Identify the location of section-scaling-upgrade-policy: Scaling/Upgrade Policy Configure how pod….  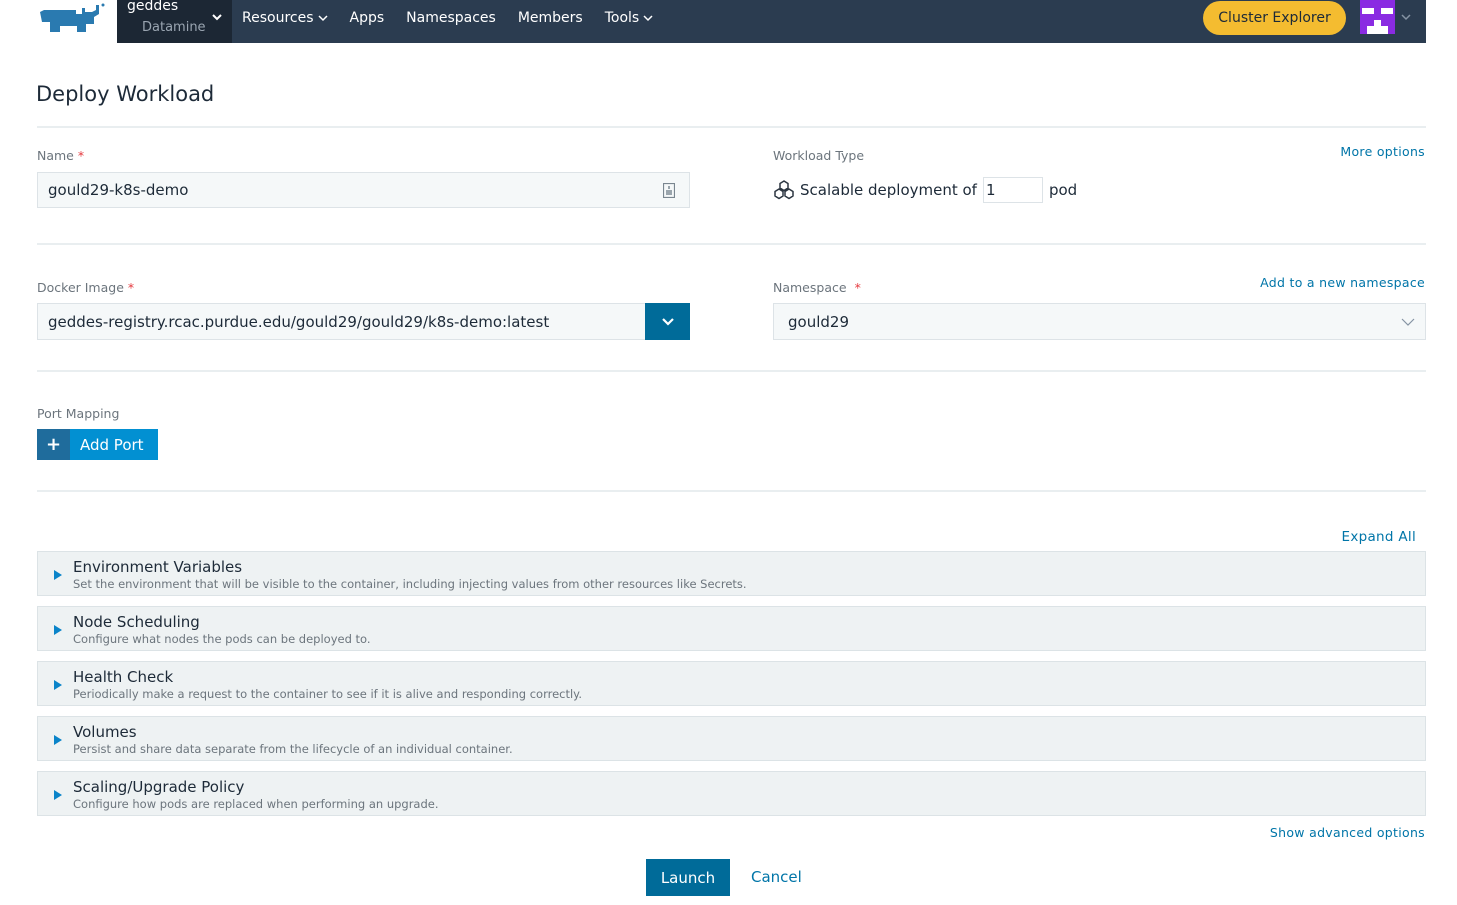
(731, 793).